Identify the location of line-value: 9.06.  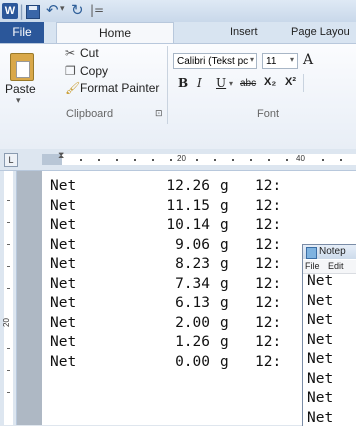
(192, 244).